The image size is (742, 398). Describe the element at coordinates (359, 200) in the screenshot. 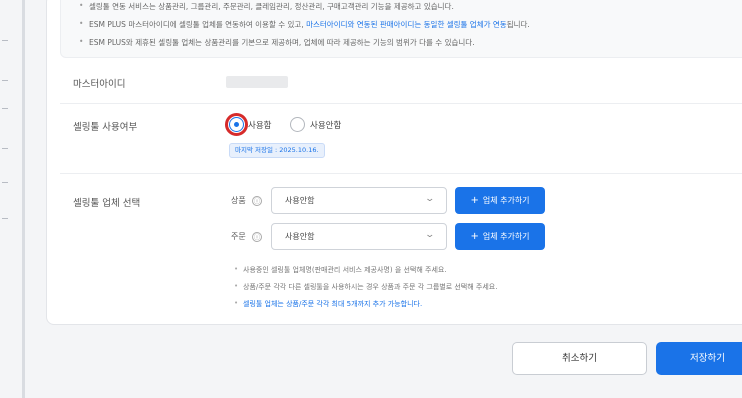

I see `product-vendor-select: 사용안함 ⌄` at that location.